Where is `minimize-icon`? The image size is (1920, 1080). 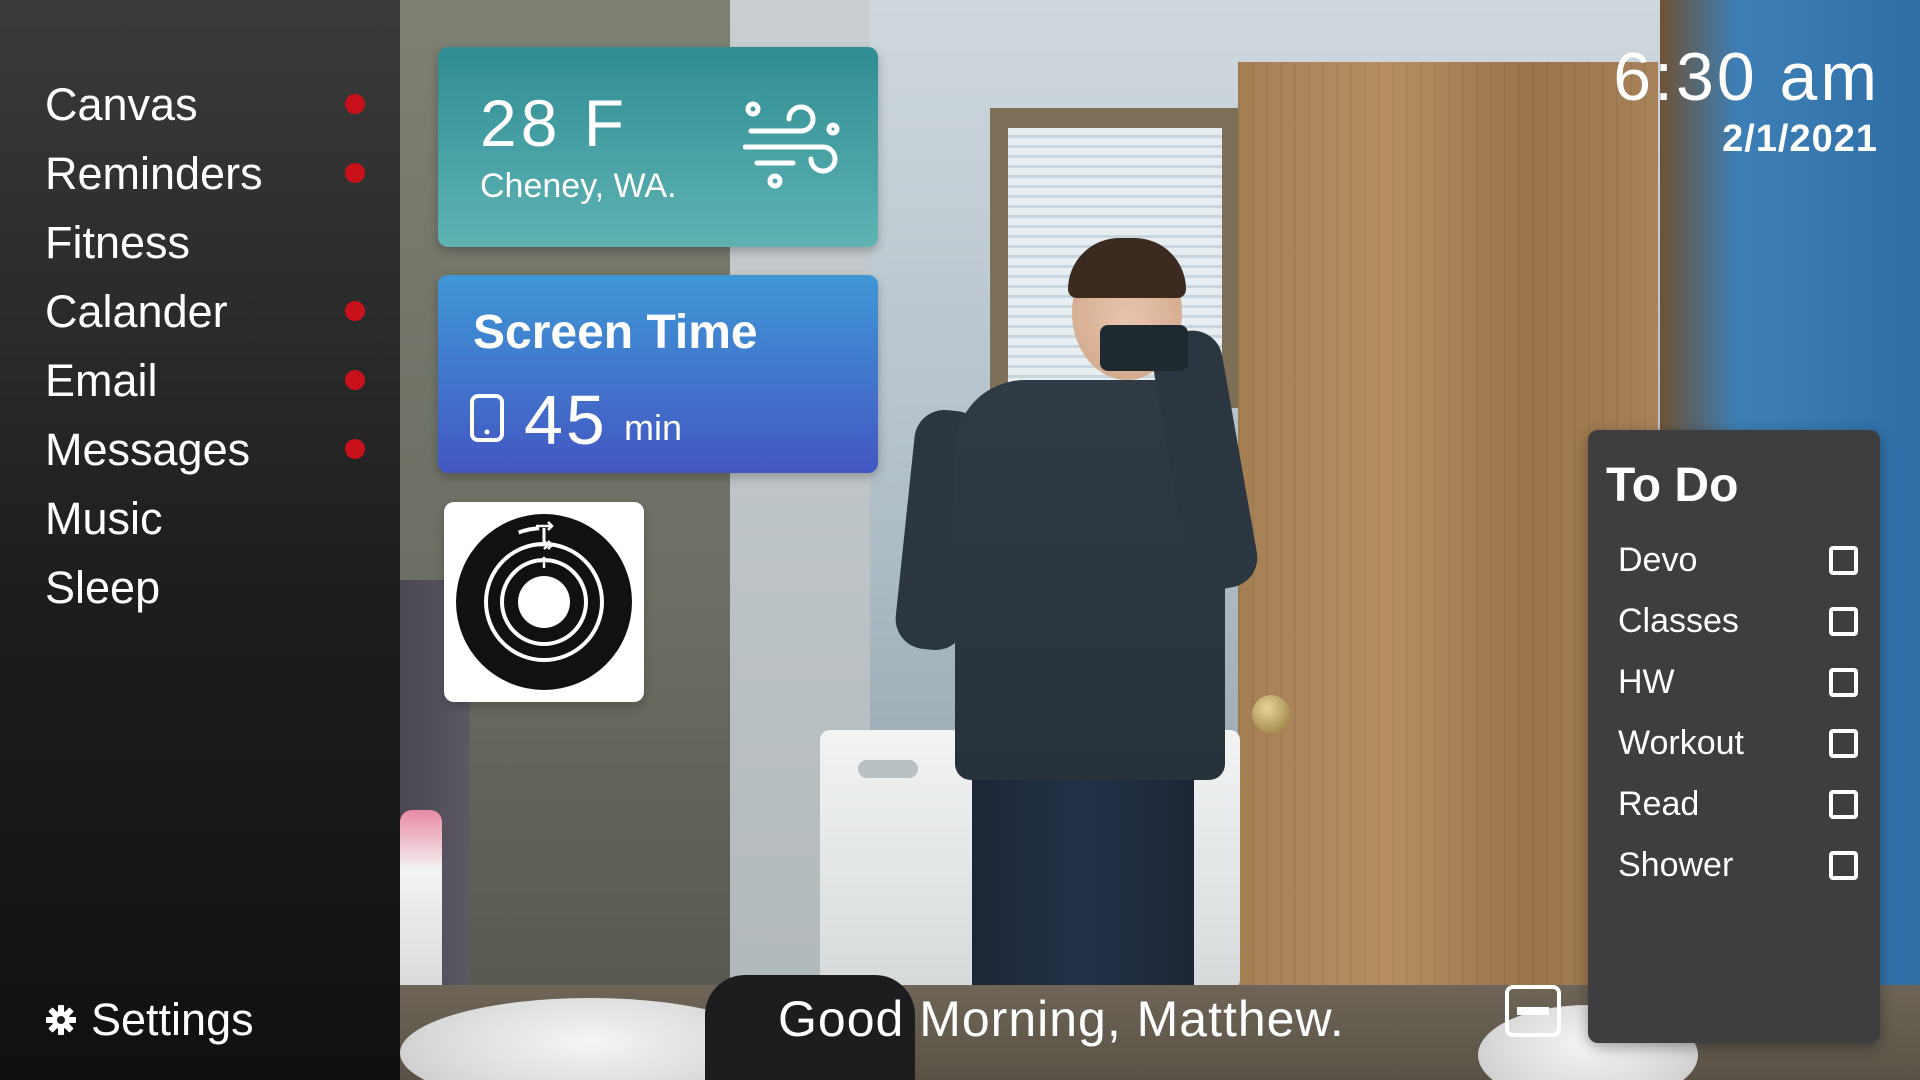
minimize-icon is located at coordinates (1533, 1011).